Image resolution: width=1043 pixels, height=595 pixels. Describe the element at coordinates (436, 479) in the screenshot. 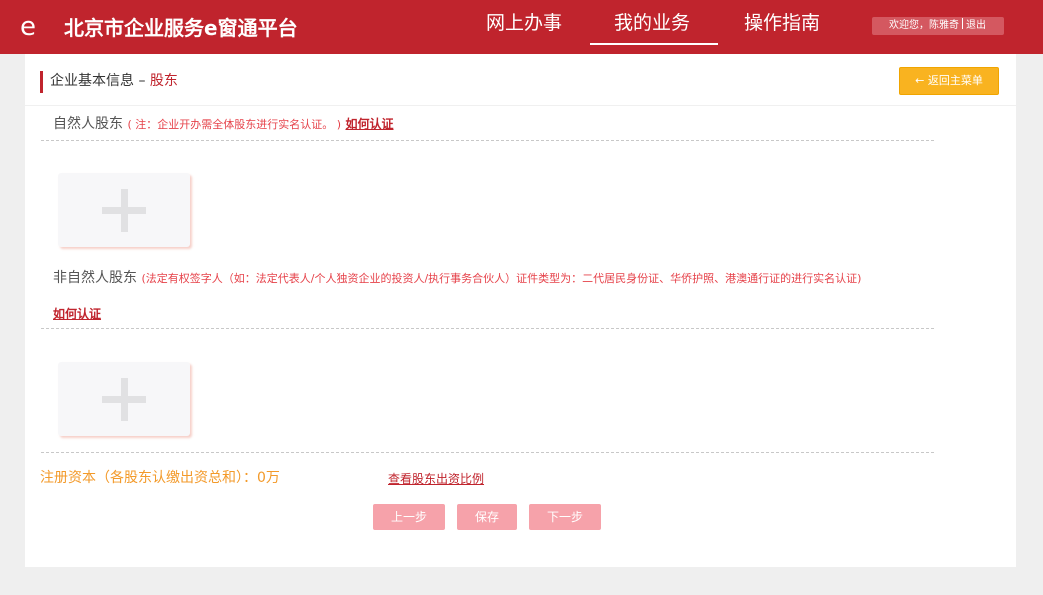

I see `view-contribution-ratio-link: 查看股东出资比例` at that location.